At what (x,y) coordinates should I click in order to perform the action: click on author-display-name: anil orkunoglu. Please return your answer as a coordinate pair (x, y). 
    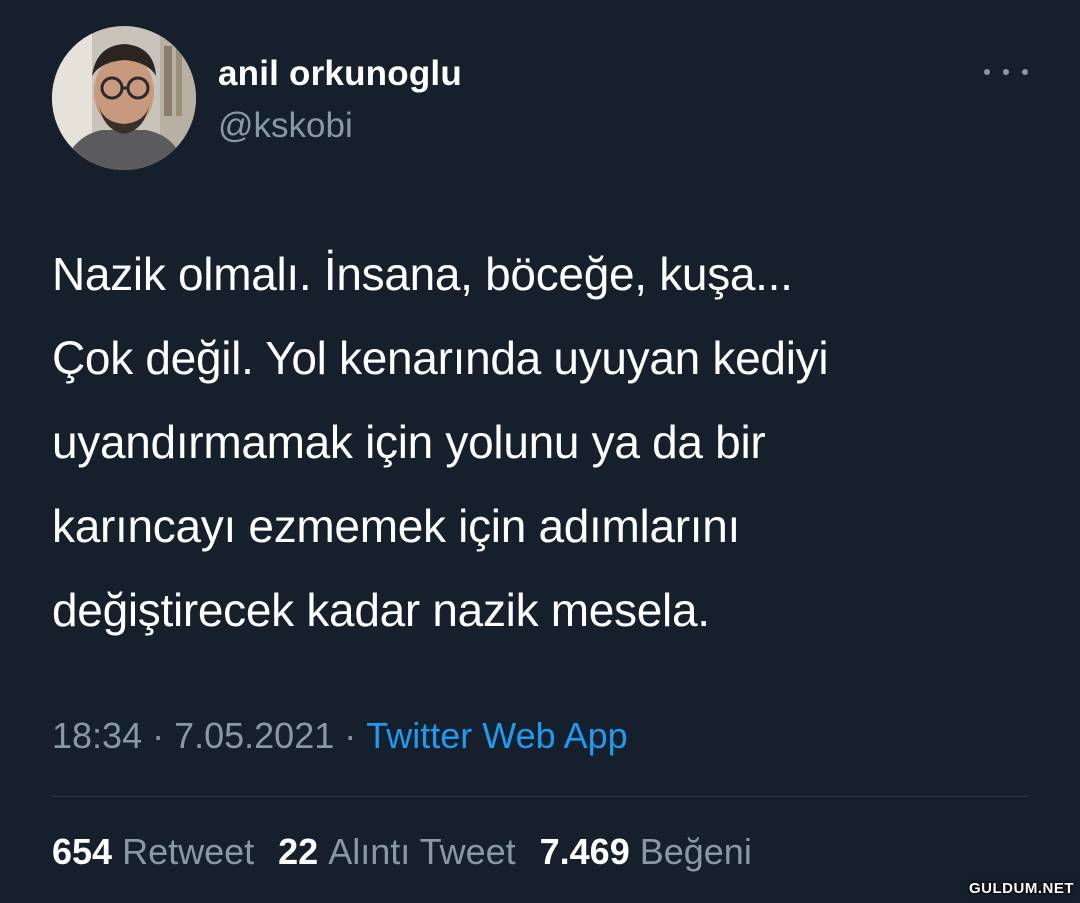
    Looking at the image, I should click on (340, 74).